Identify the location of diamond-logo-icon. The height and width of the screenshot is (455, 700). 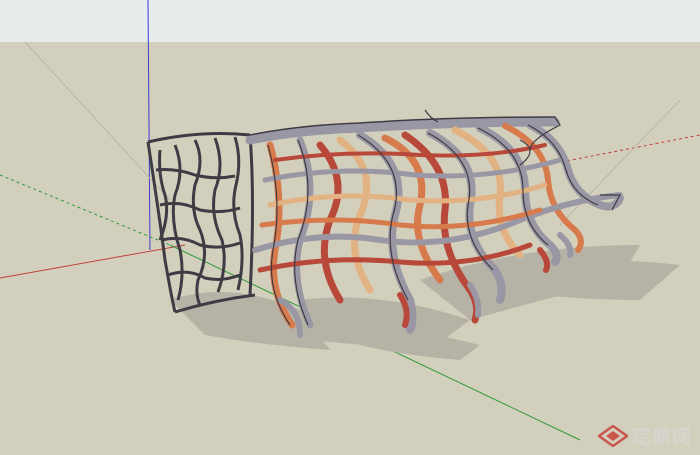
(612, 435).